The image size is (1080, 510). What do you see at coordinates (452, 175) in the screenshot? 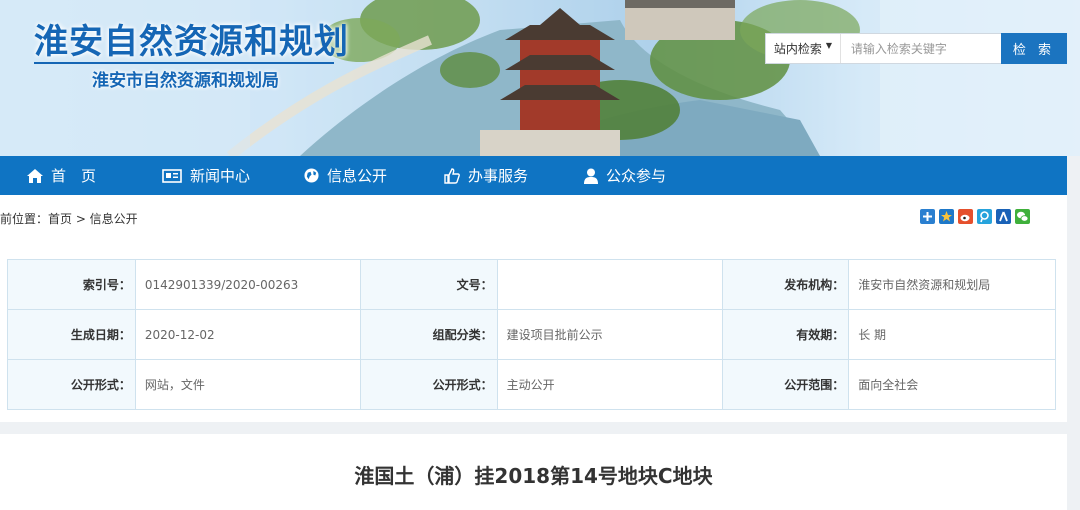
I see `thumbs-up-icon` at bounding box center [452, 175].